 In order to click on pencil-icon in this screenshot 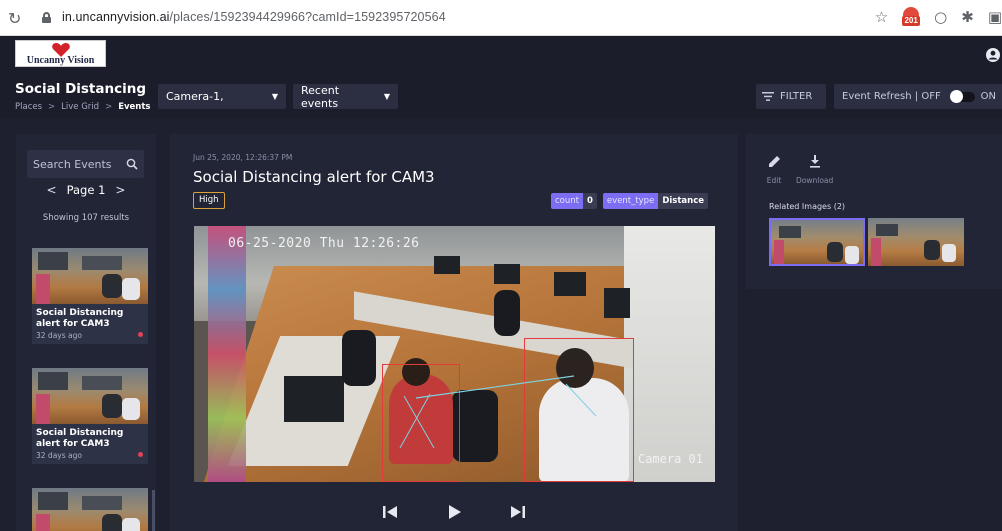, I will do `click(774, 161)`.